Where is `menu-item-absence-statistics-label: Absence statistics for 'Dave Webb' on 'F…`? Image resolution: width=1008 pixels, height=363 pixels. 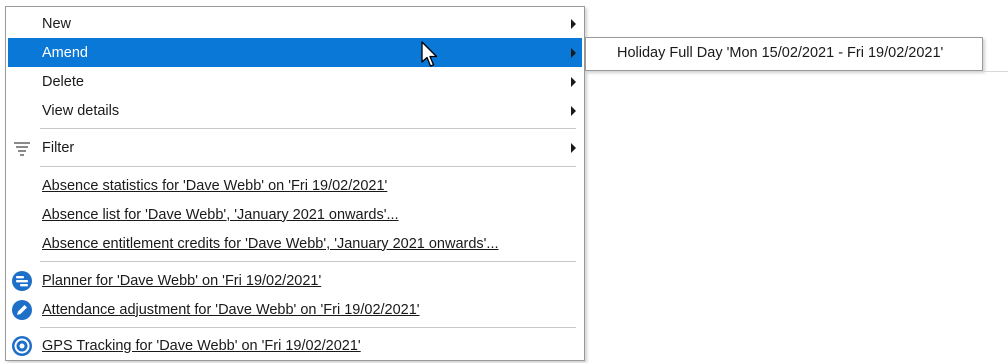
menu-item-absence-statistics-label: Absence statistics for 'Dave Webb' on 'F… is located at coordinates (215, 185).